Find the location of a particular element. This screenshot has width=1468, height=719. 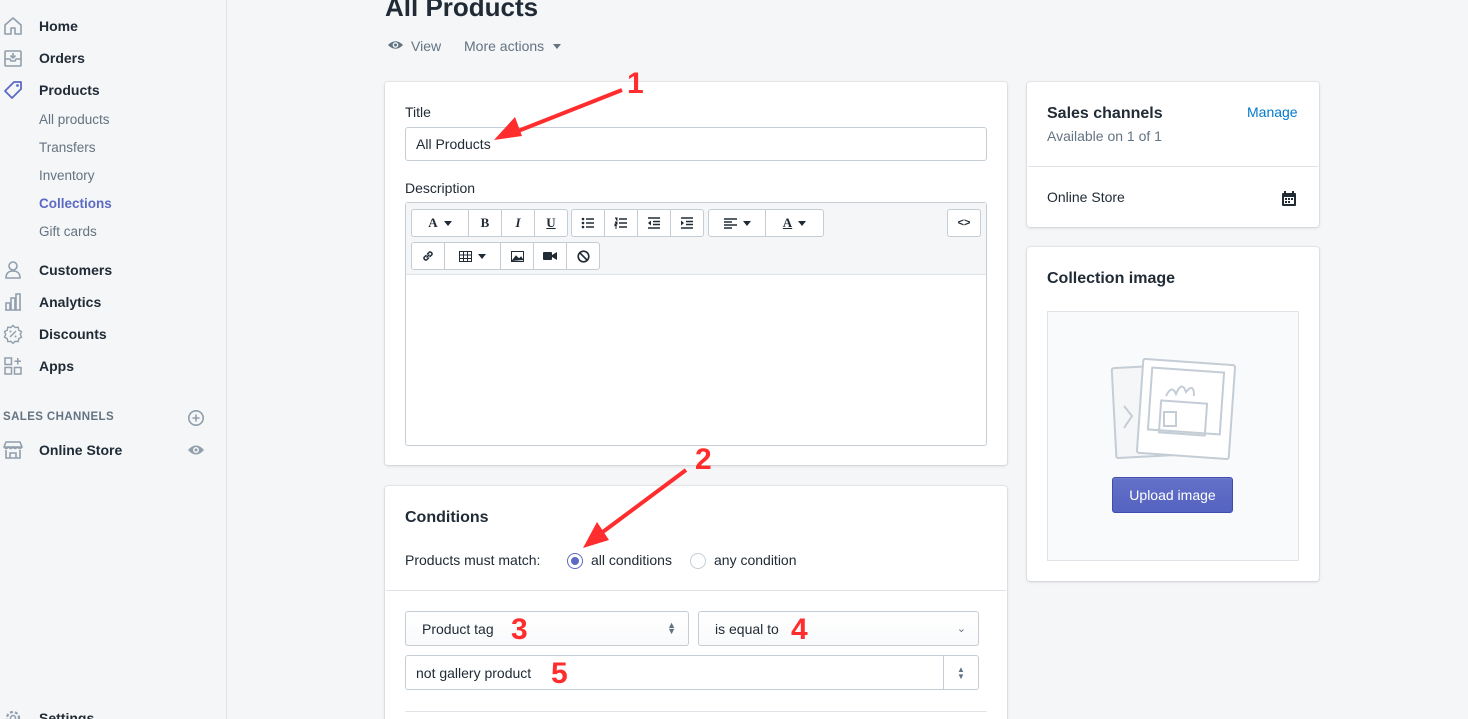

outdent-icon is located at coordinates (654, 223).